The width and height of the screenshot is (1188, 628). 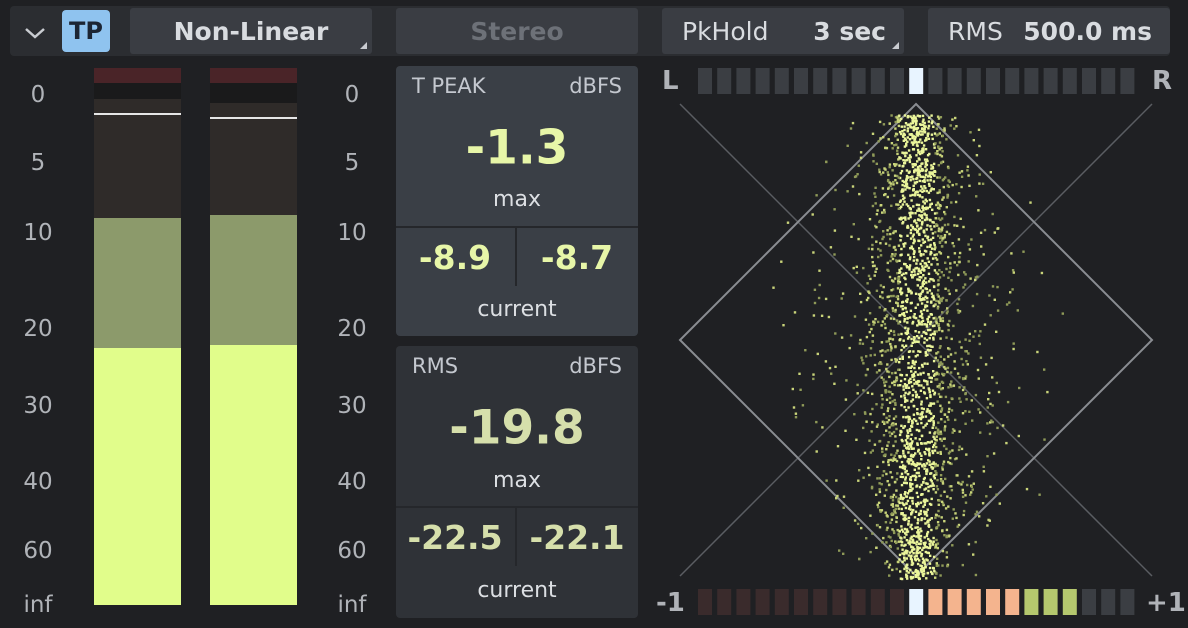 What do you see at coordinates (916, 81) in the screenshot?
I see `balance-center-segment` at bounding box center [916, 81].